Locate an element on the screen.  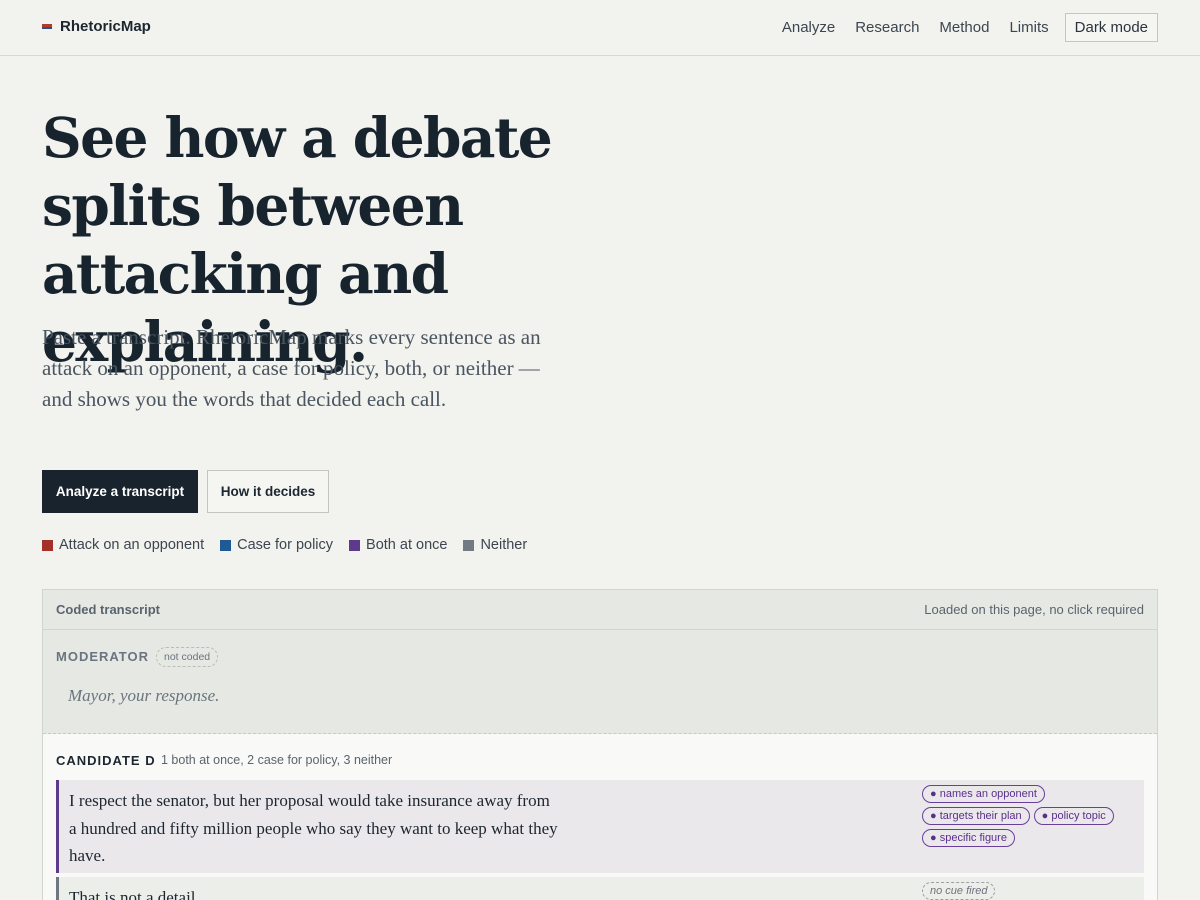
cue-chip: ● names an opponent is located at coordinates (983, 794).